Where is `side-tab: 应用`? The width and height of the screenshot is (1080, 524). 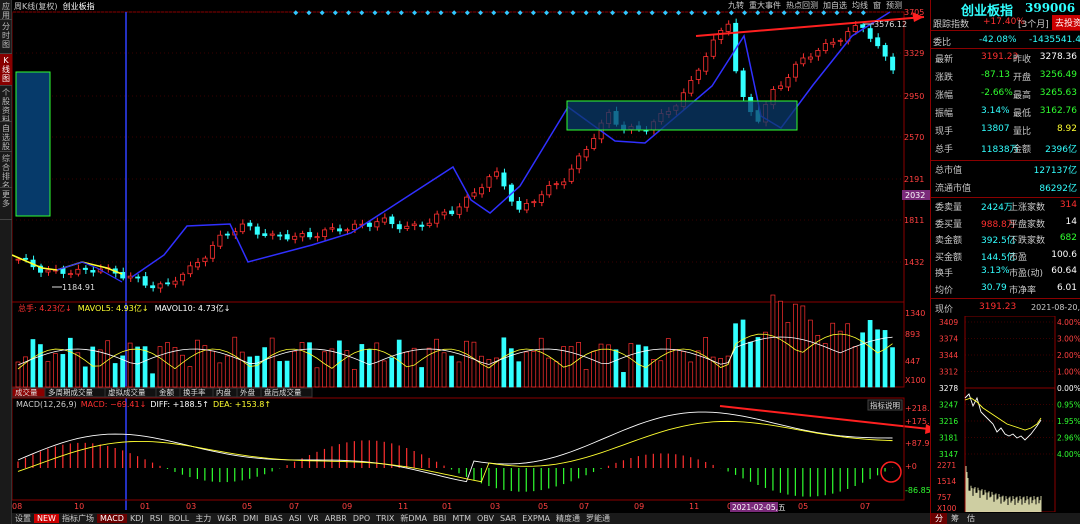 side-tab: 应用 is located at coordinates (6, 10).